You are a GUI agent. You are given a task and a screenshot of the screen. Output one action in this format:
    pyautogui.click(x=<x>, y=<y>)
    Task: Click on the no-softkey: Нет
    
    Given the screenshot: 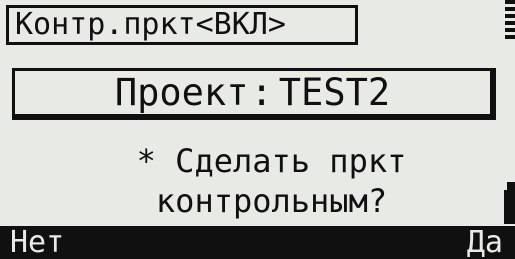 What is the action you would take?
    pyautogui.click(x=37, y=242)
    